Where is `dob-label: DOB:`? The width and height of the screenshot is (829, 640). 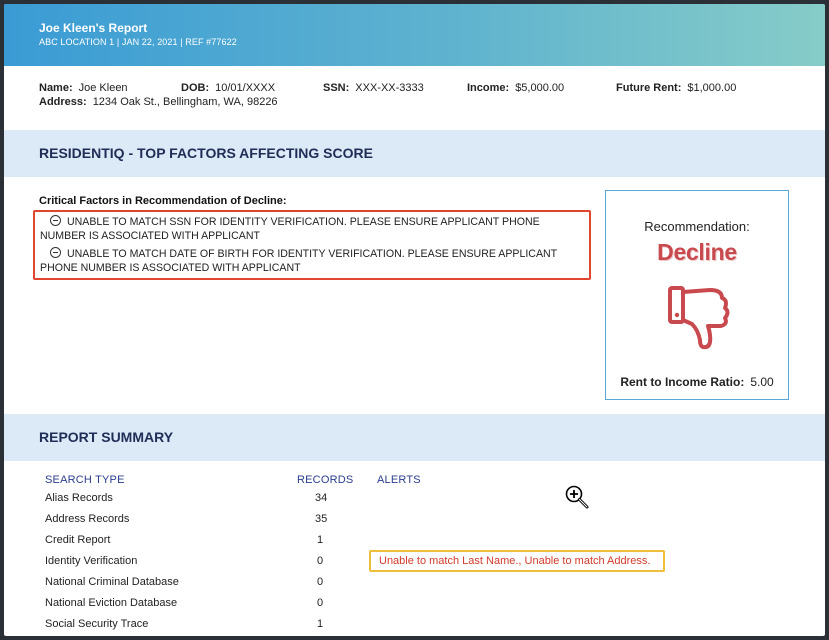
dob-label: DOB: is located at coordinates (195, 88).